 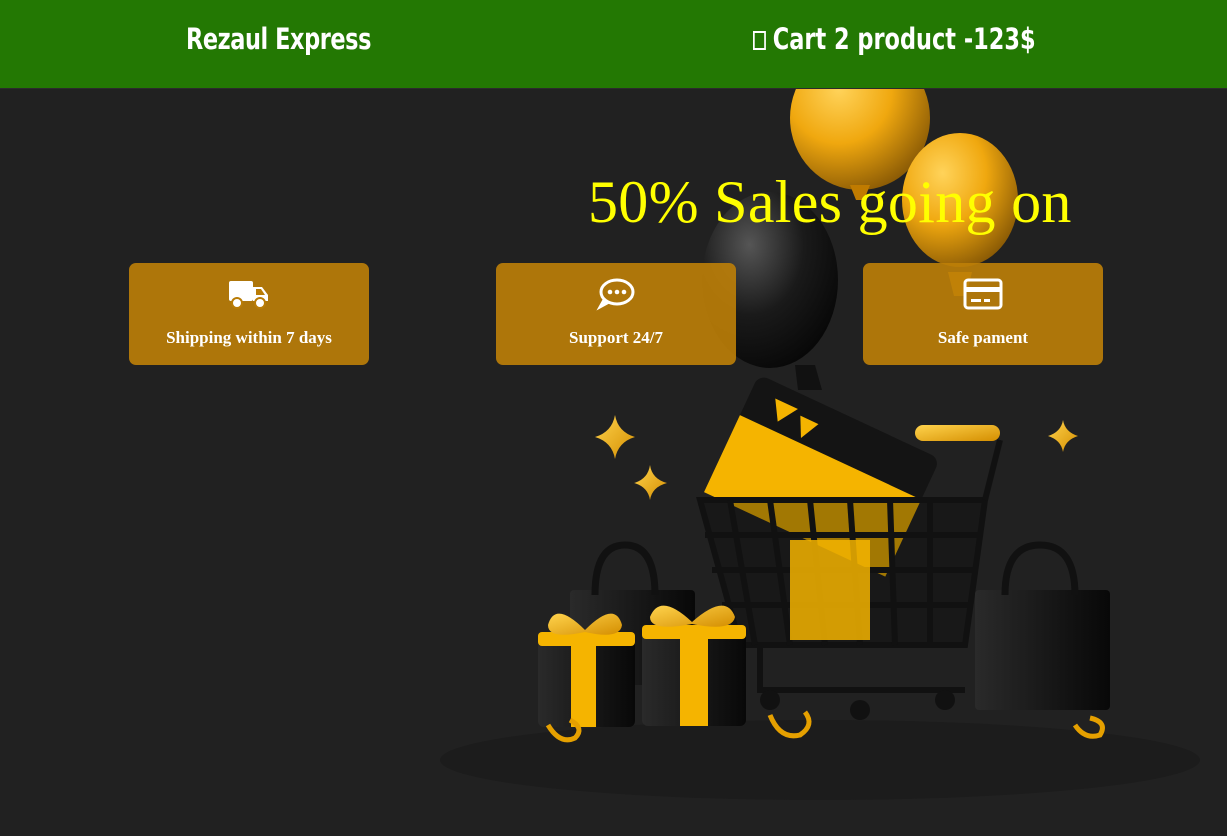 I want to click on truck-icon, so click(x=249, y=295).